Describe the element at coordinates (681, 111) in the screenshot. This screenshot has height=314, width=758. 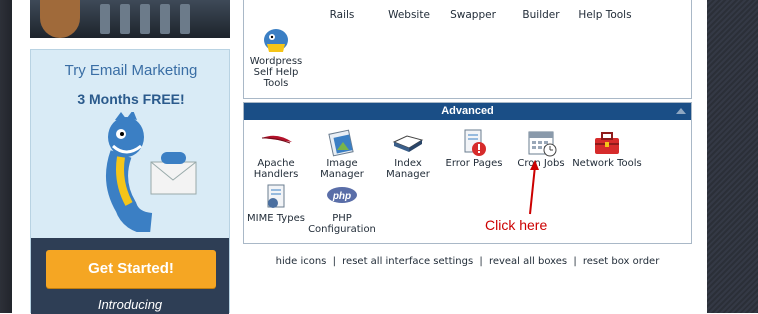
I see `collapse-triangle-icon` at that location.